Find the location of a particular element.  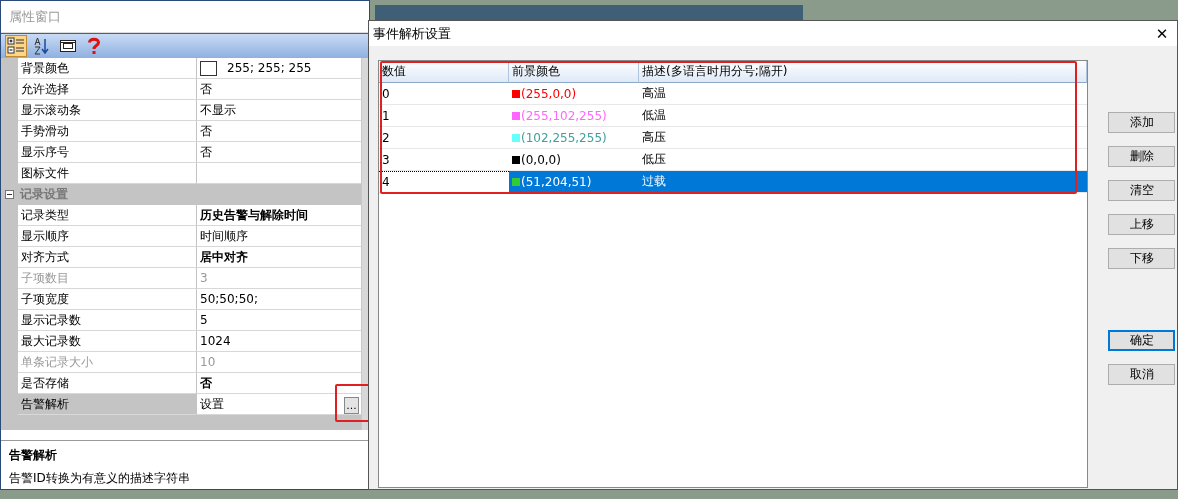

column-header: 数值 is located at coordinates (444, 72).